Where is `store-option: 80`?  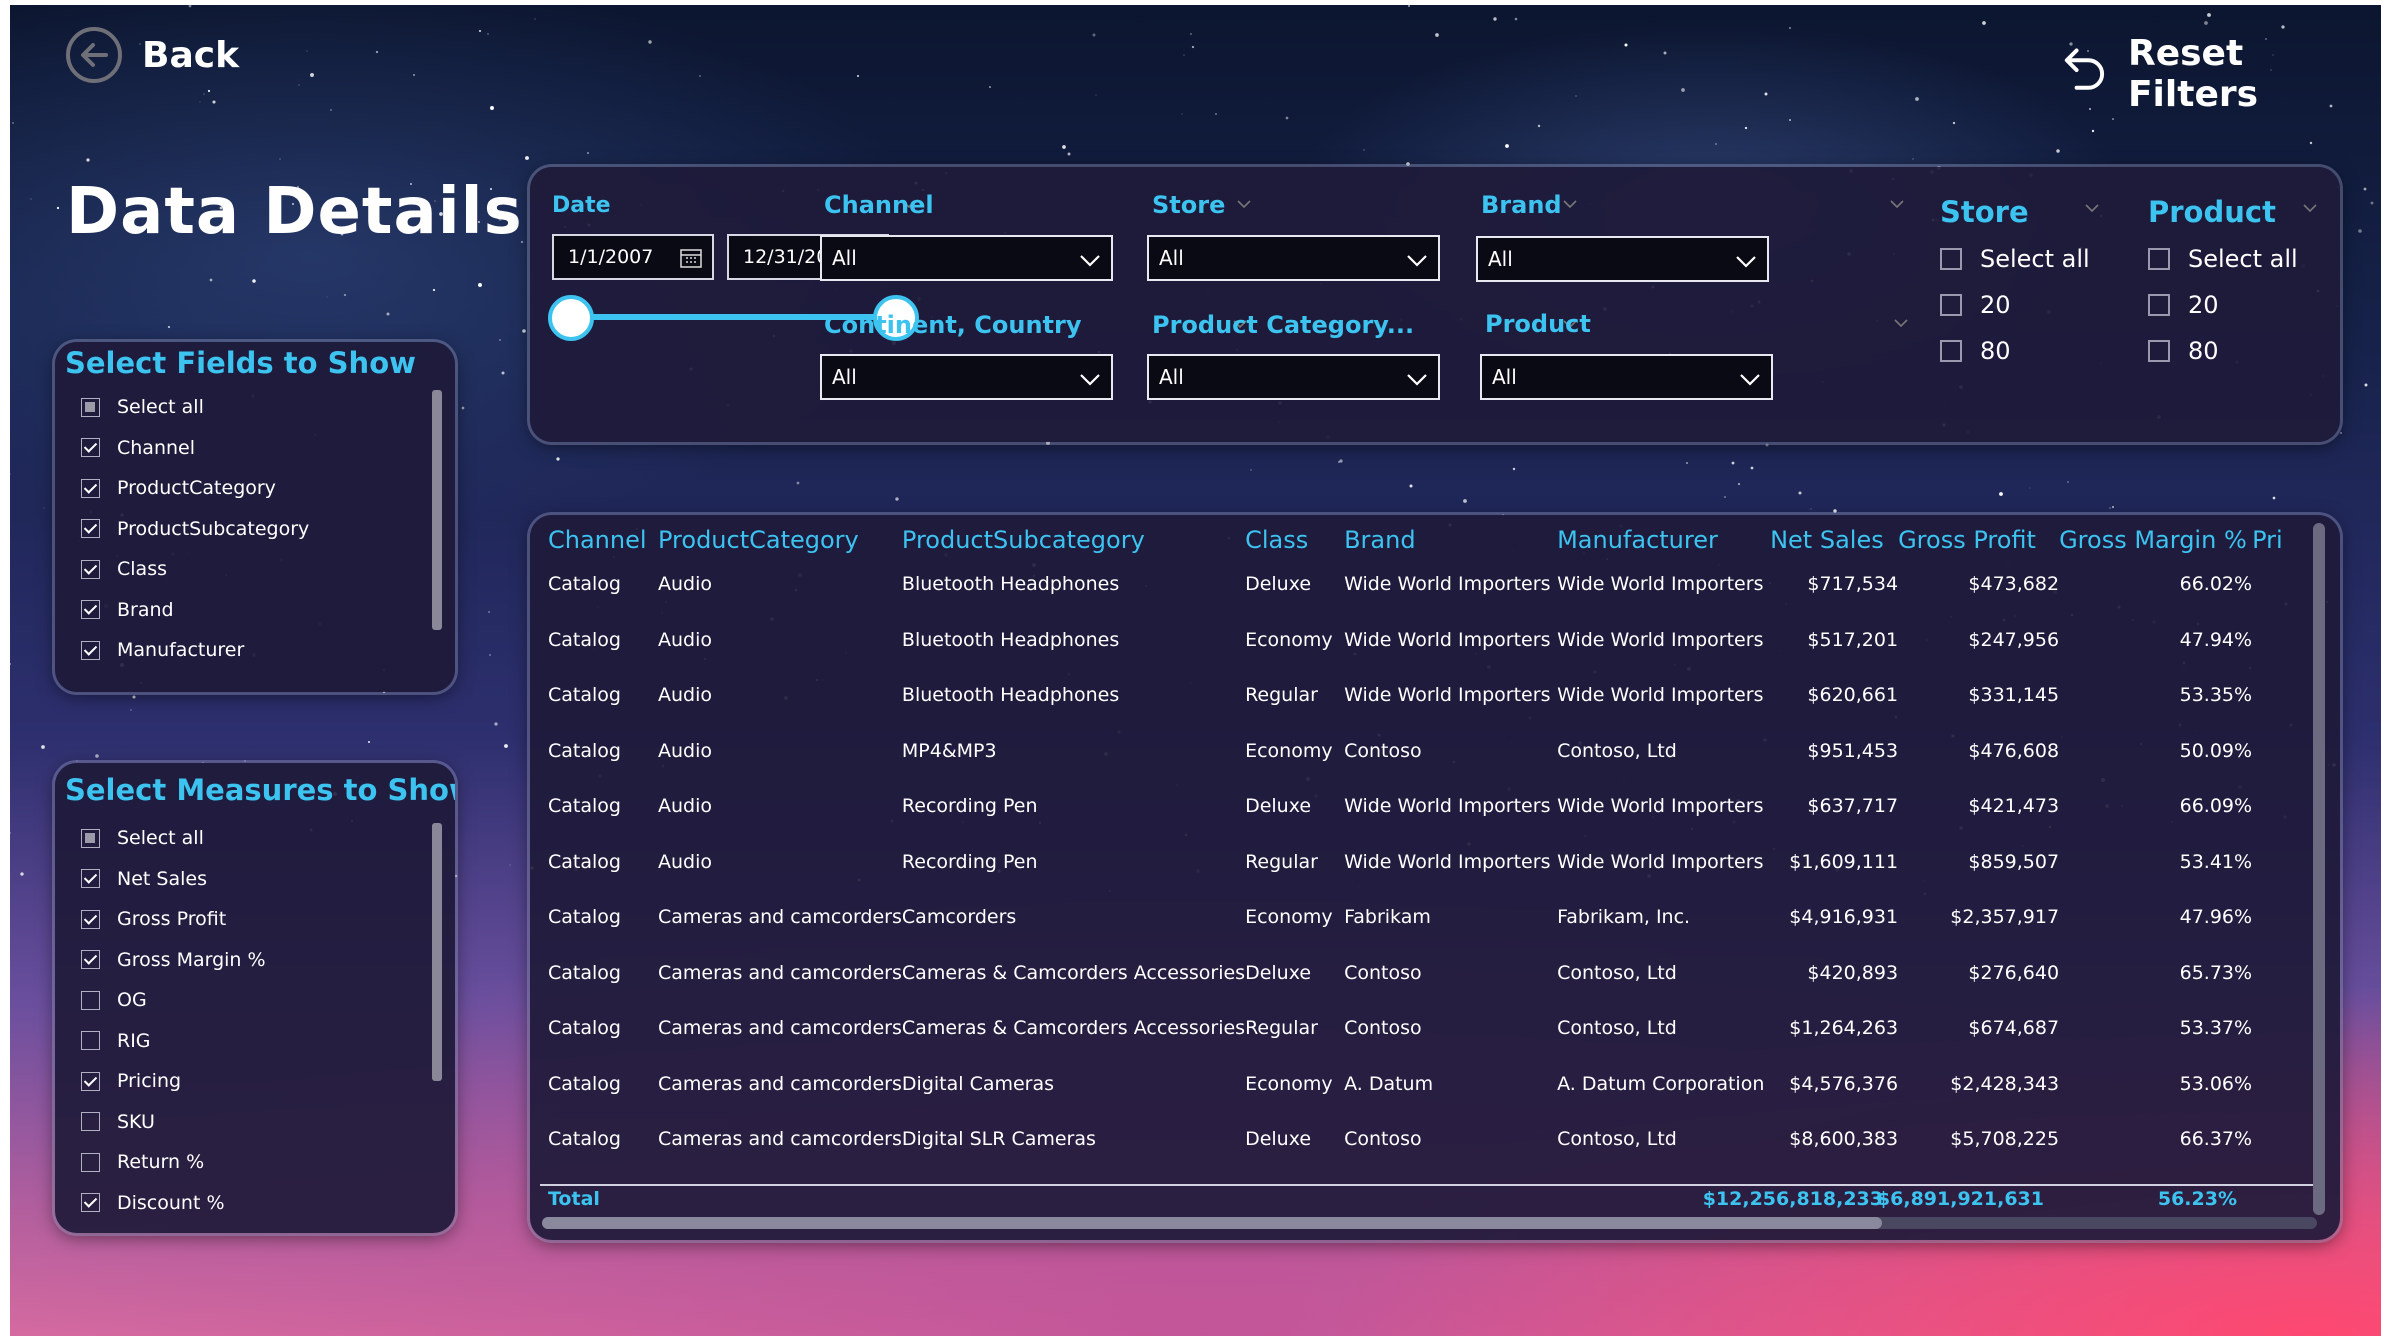
store-option: 80 is located at coordinates (1975, 351).